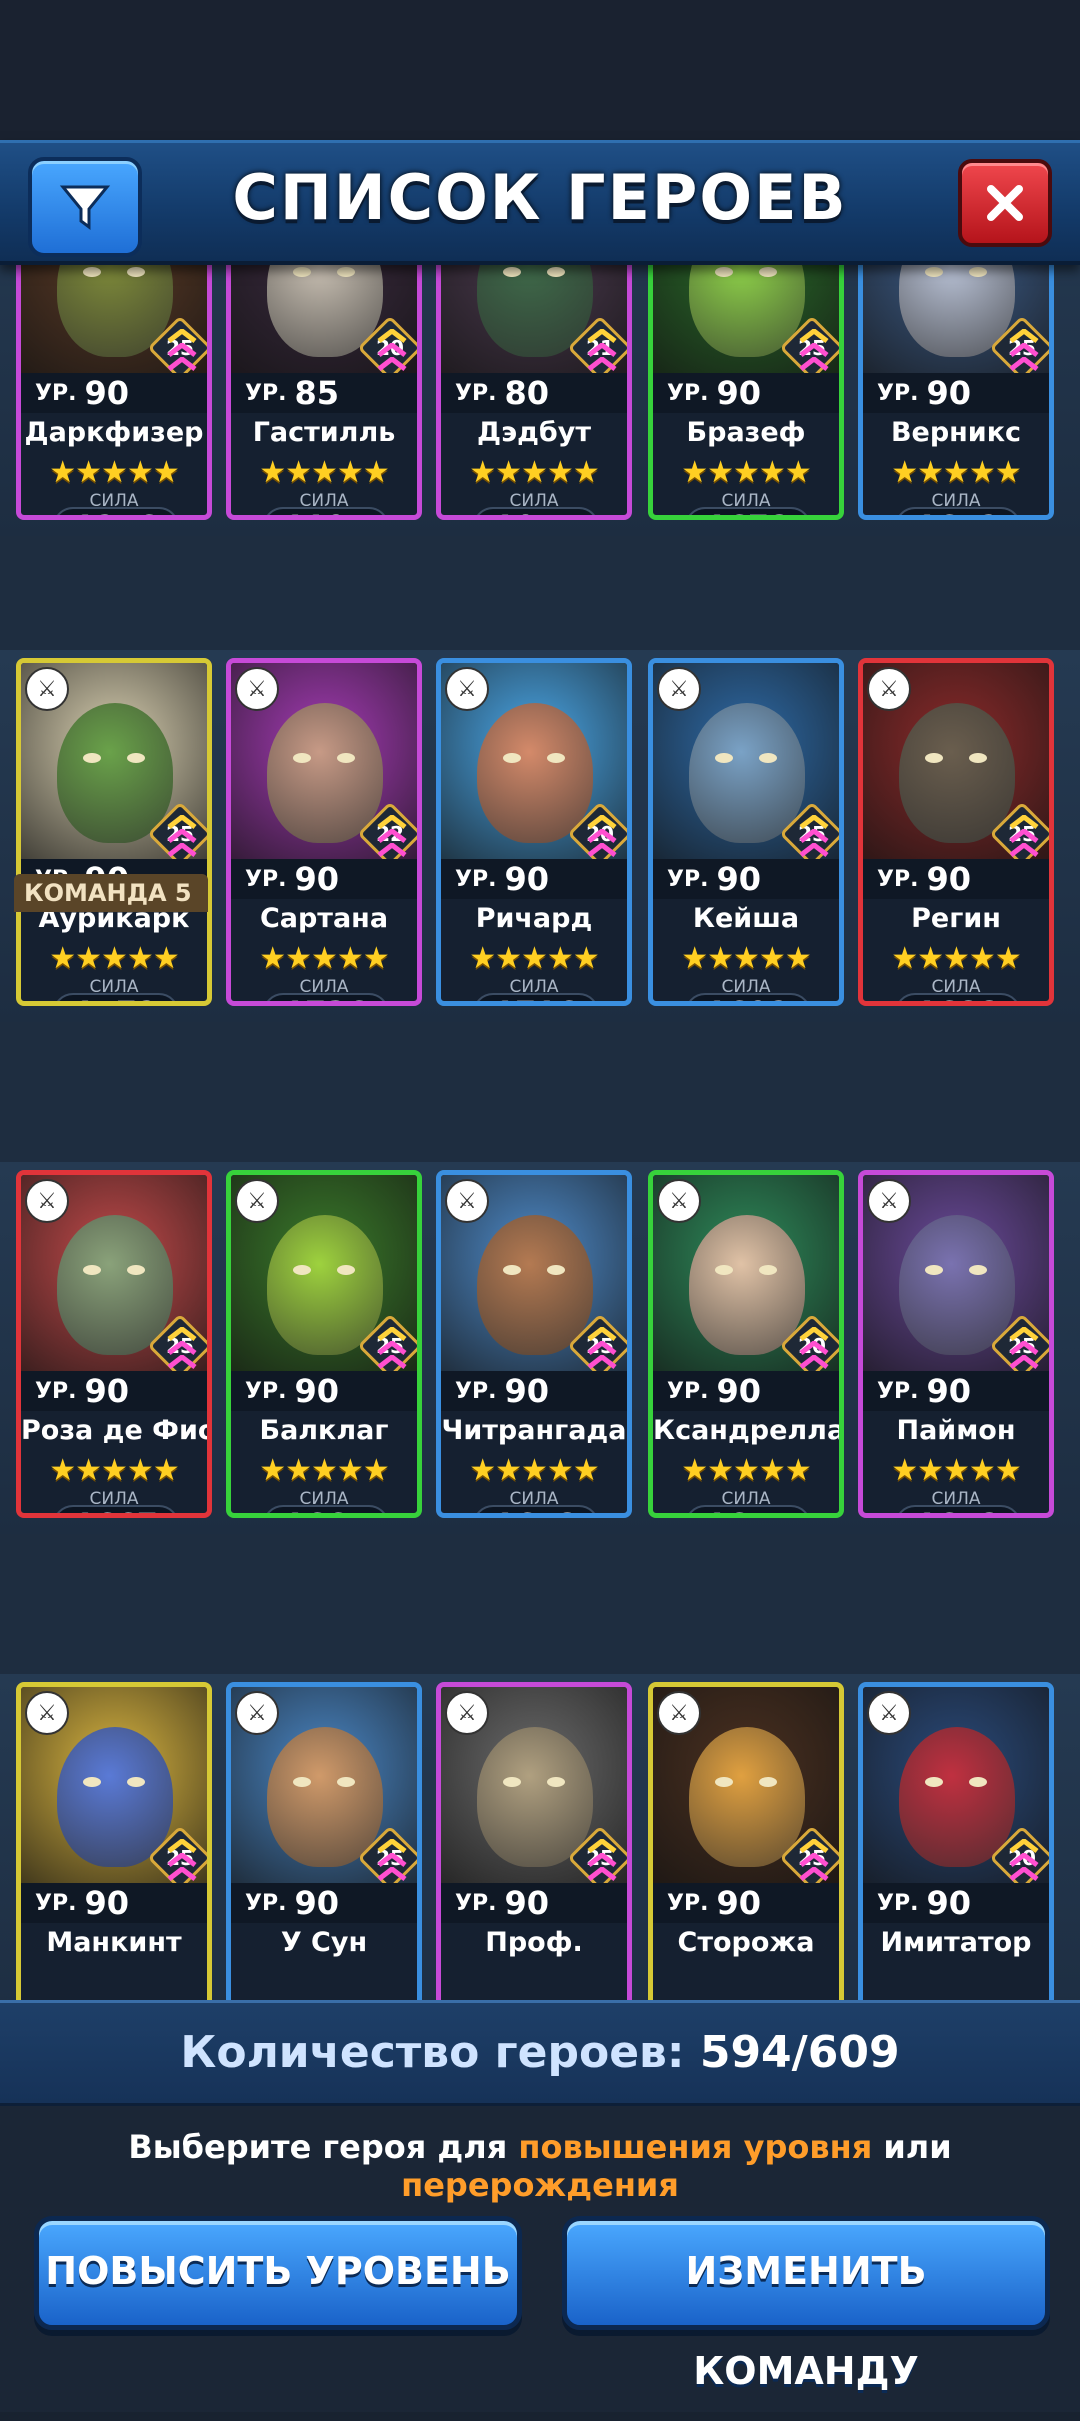 The image size is (1080, 2421). I want to click on hero-card: ⚔21УР.80Дэдбут★★★★★СИЛА1045, so click(534, 389).